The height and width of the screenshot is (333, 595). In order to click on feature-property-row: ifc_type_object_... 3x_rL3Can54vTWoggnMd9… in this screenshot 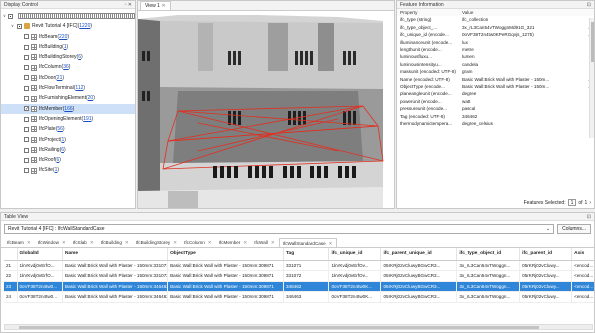, I will do `click(495, 27)`.